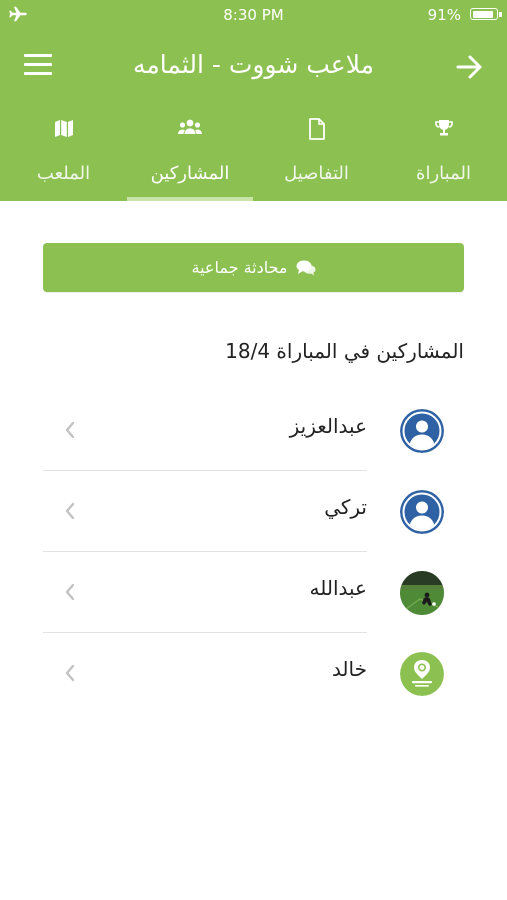 This screenshot has height=900, width=507. Describe the element at coordinates (422, 674) in the screenshot. I see `logo-avatar` at that location.